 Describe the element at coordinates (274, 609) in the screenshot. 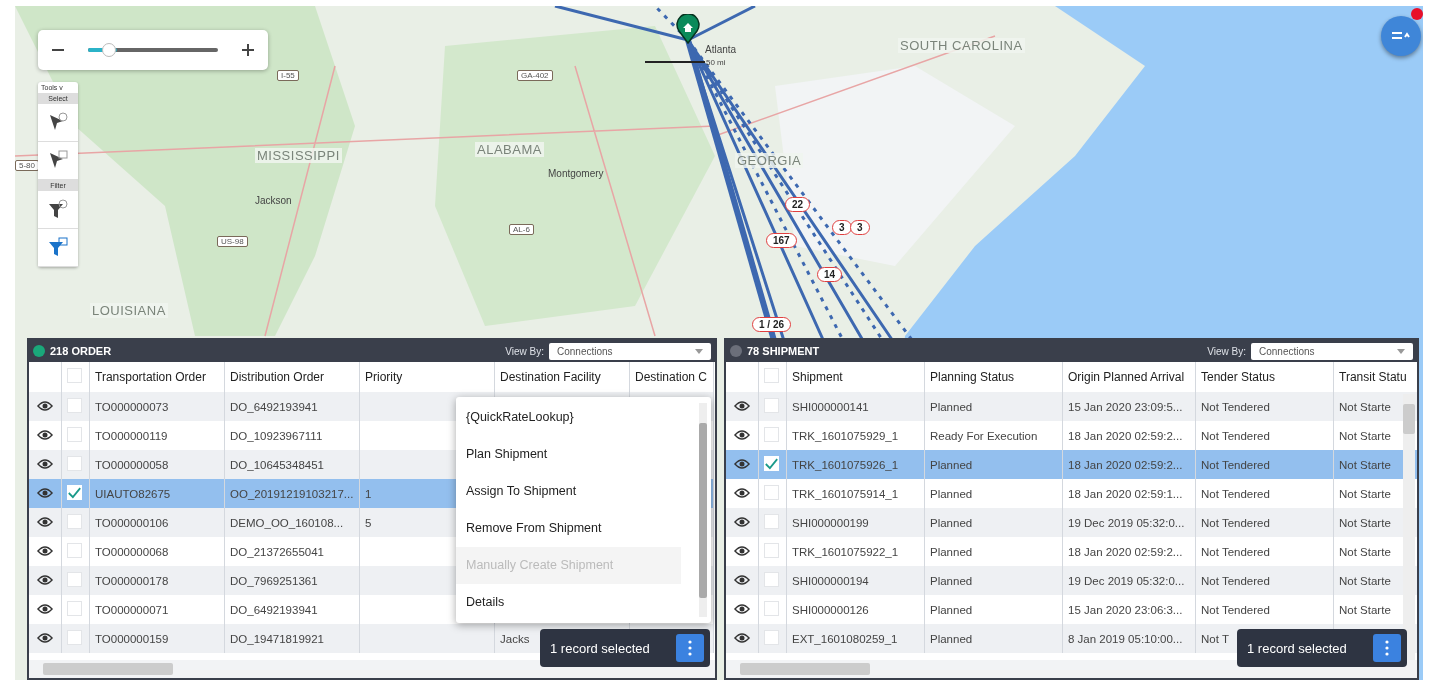

I see `table-cell: DO_6492193941` at that location.